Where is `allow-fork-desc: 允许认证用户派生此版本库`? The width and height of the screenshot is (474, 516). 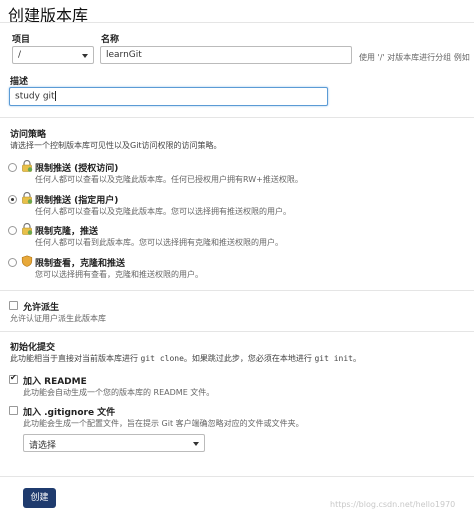 allow-fork-desc: 允许认证用户派生此版本库 is located at coordinates (58, 318).